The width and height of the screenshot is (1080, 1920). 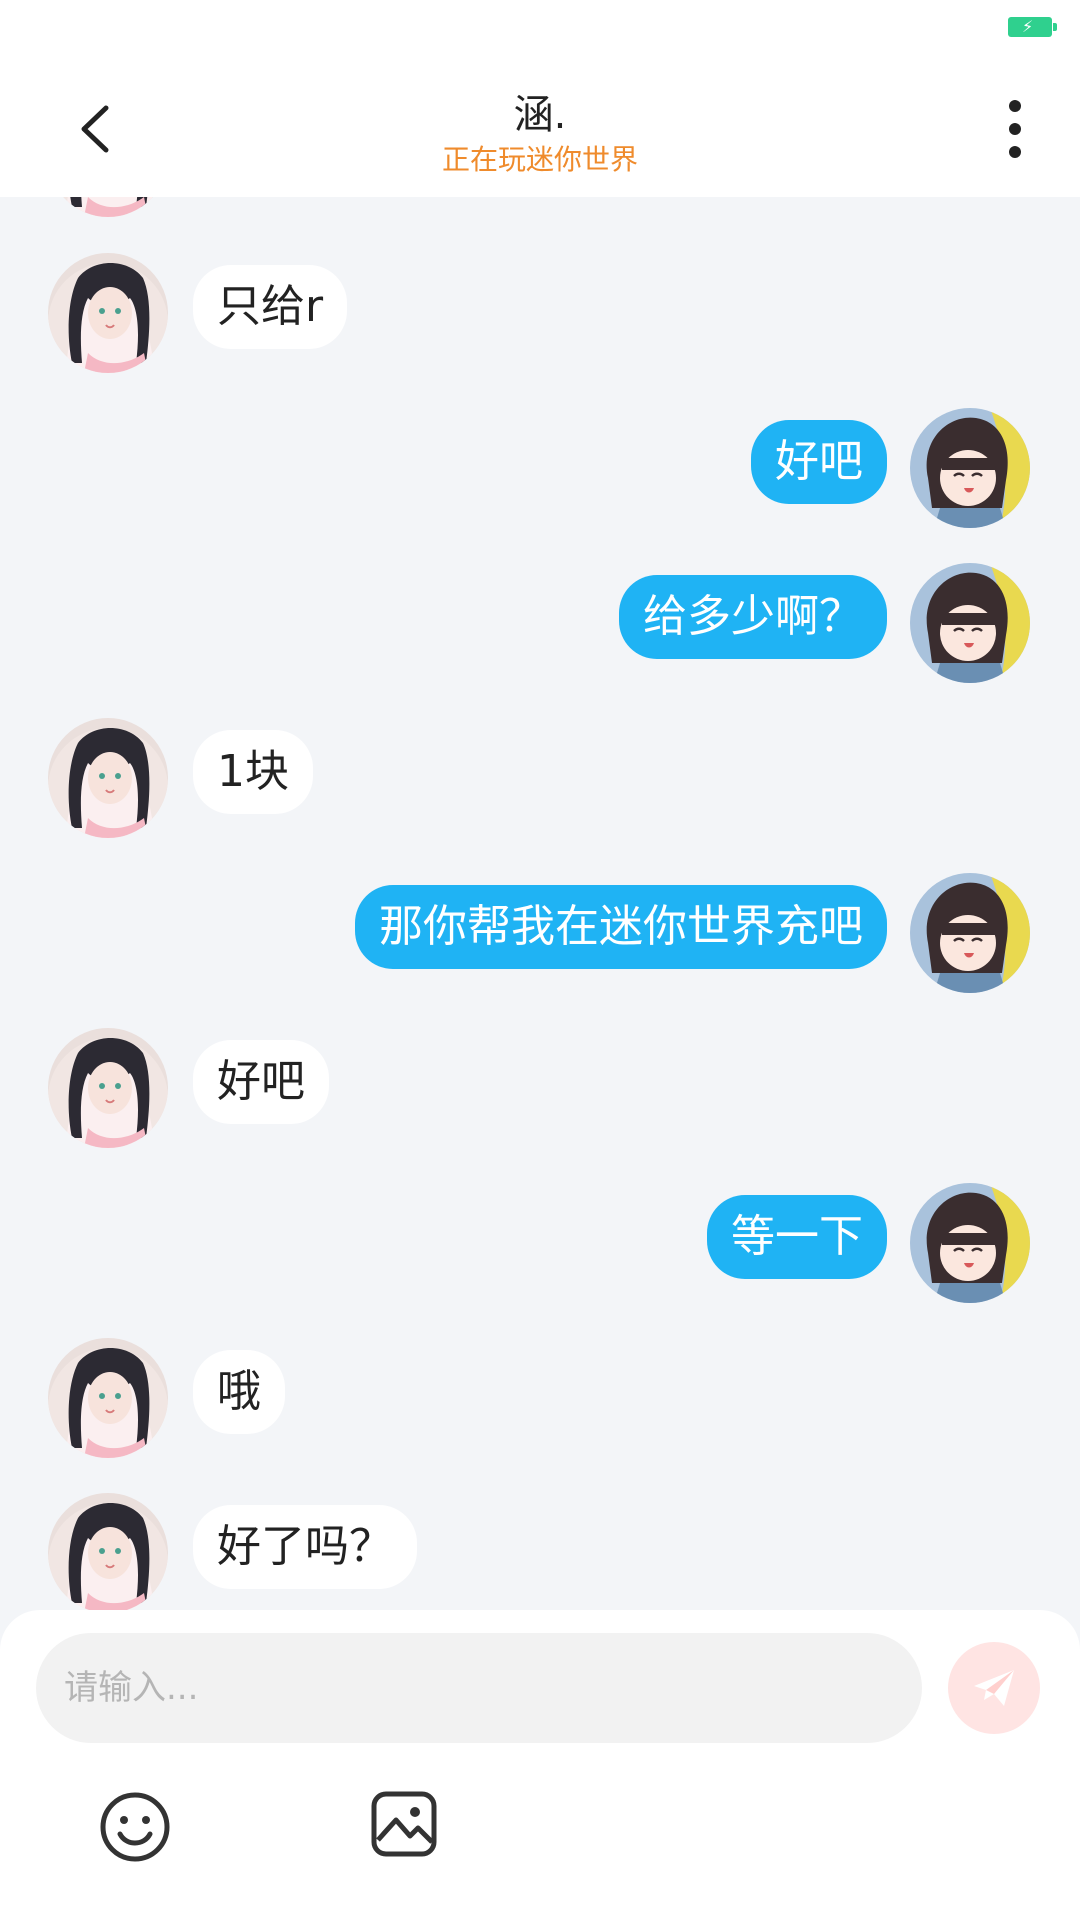 I want to click on message-row: 只给r, so click(x=540, y=313).